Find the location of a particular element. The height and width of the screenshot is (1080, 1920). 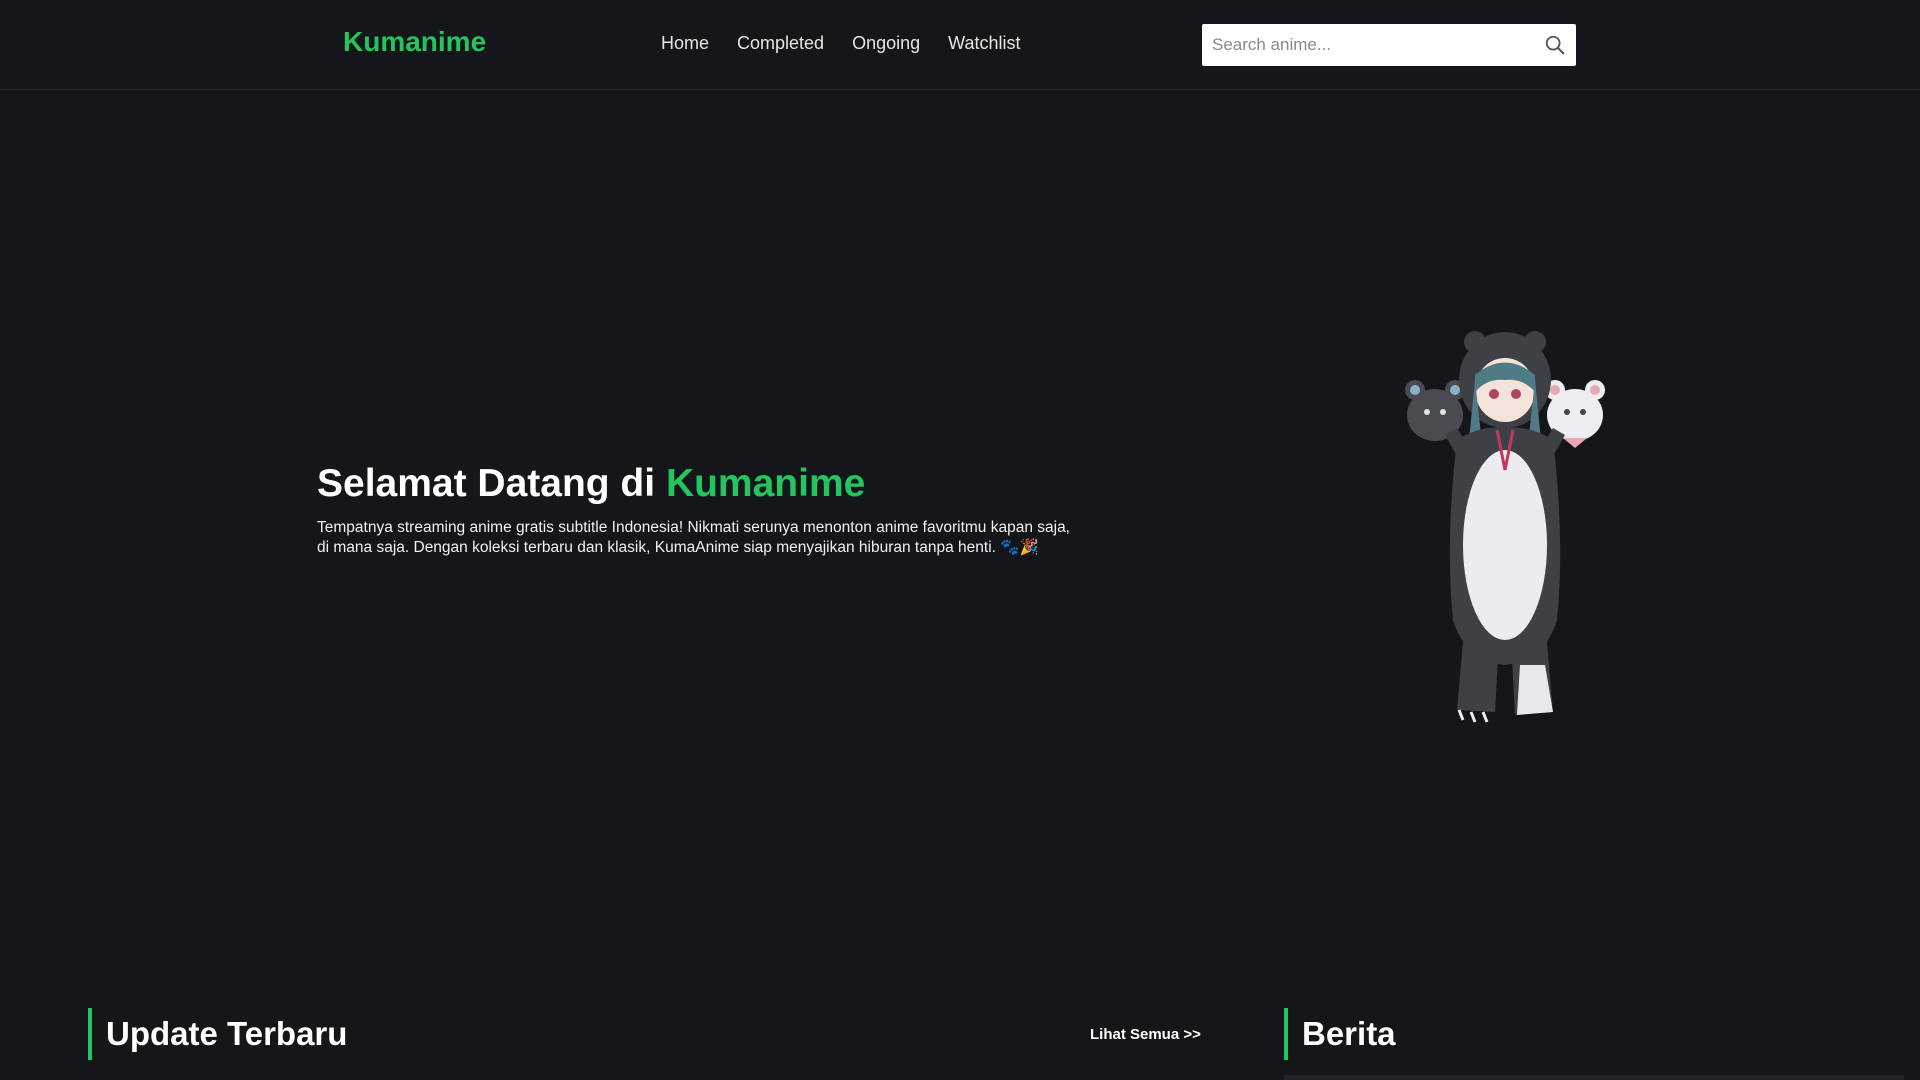

search-bar is located at coordinates (1389, 45).